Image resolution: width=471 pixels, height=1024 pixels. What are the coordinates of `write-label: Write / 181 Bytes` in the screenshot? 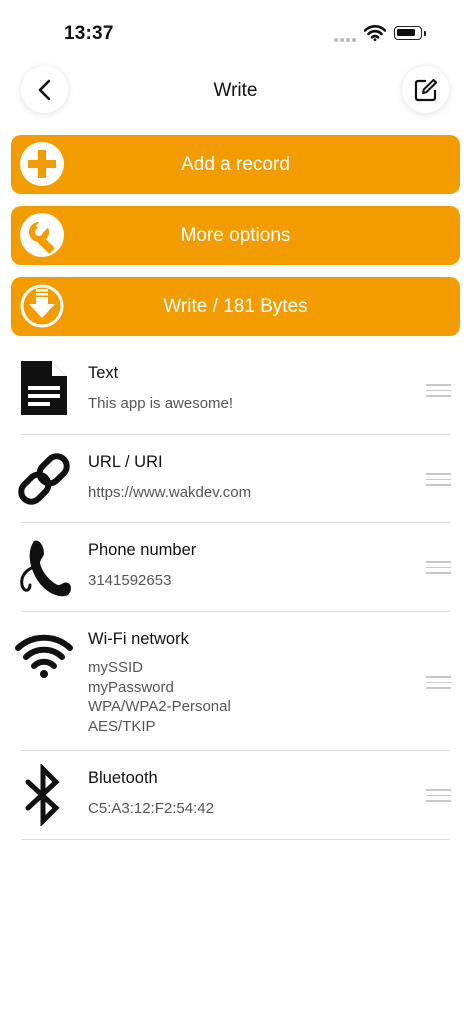 It's located at (235, 306).